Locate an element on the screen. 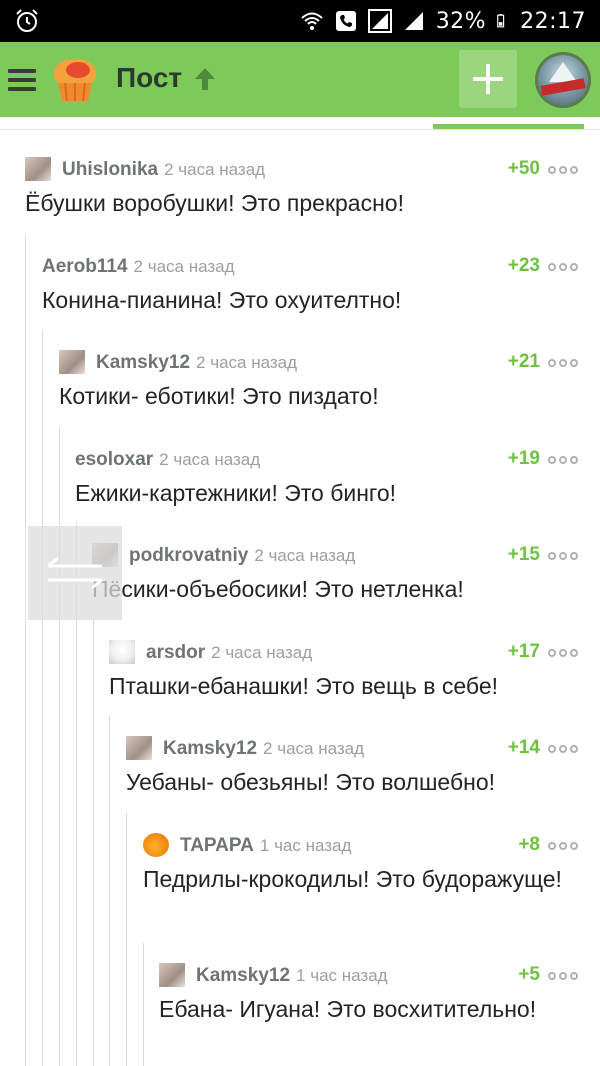 Image resolution: width=600 pixels, height=1066 pixels. arrow-left-icon is located at coordinates (75, 573).